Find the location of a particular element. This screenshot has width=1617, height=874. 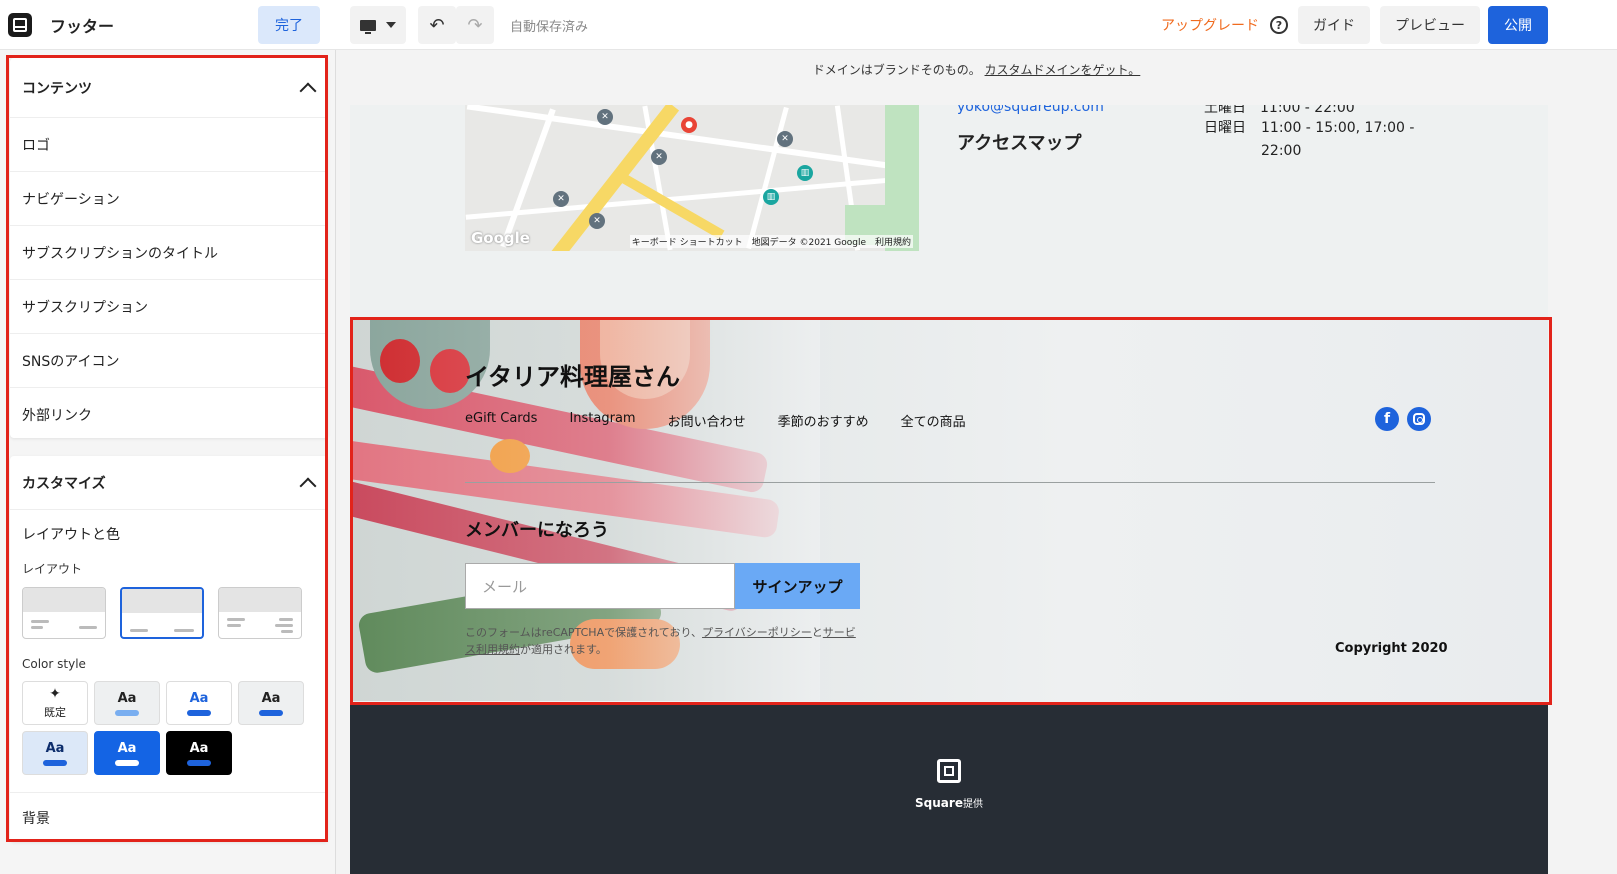

upgrade-link: アップグレード is located at coordinates (1210, 25).